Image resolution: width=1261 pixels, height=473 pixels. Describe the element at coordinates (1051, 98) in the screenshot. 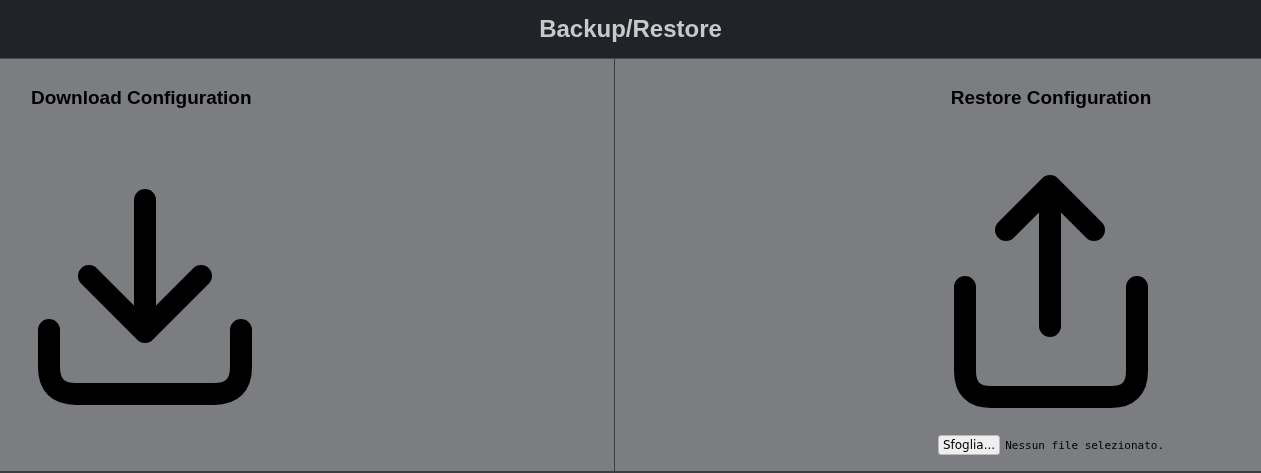

I see `section-title: Restore Configuration` at that location.